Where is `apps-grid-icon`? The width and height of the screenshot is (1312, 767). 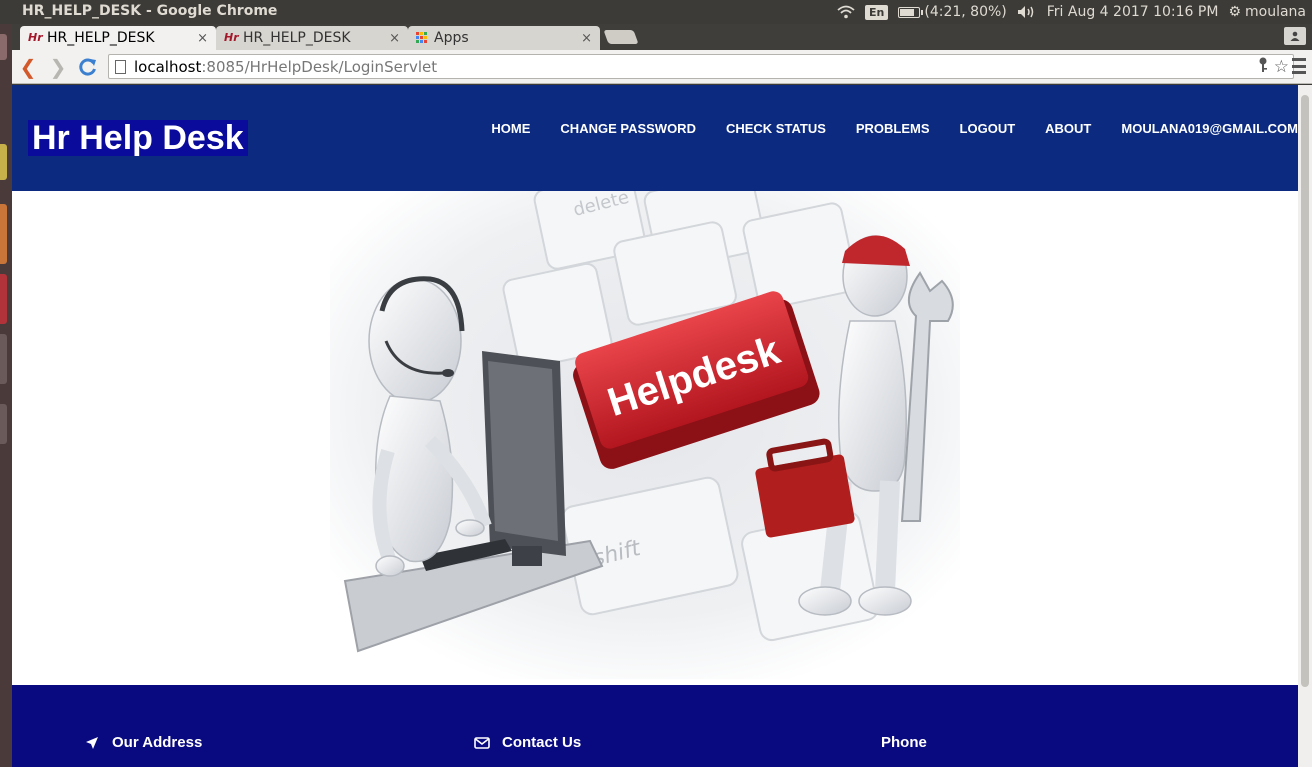
apps-grid-icon is located at coordinates (422, 38).